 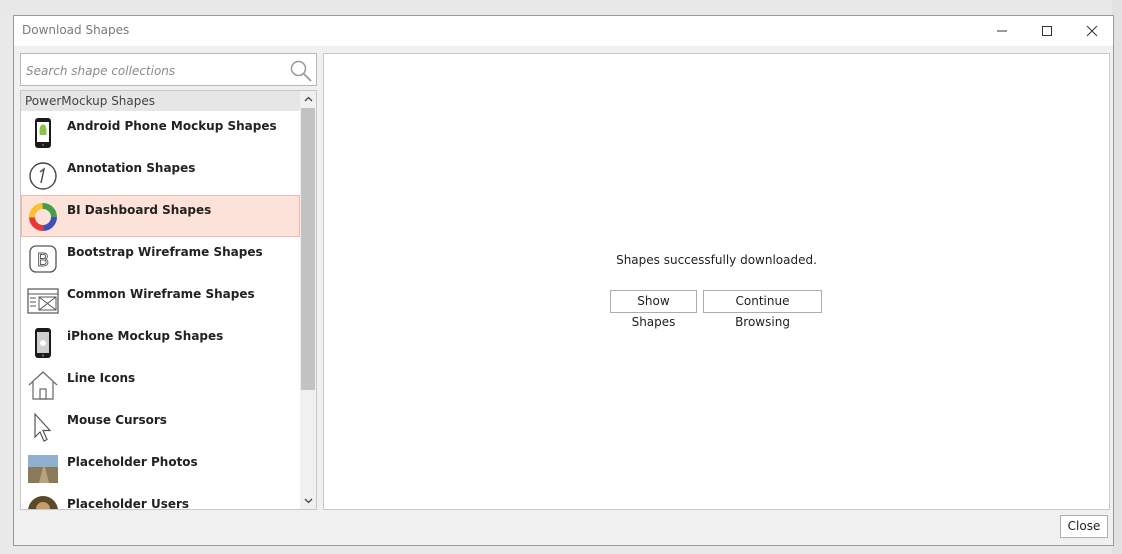 I want to click on scroll-down-button, so click(x=308, y=501).